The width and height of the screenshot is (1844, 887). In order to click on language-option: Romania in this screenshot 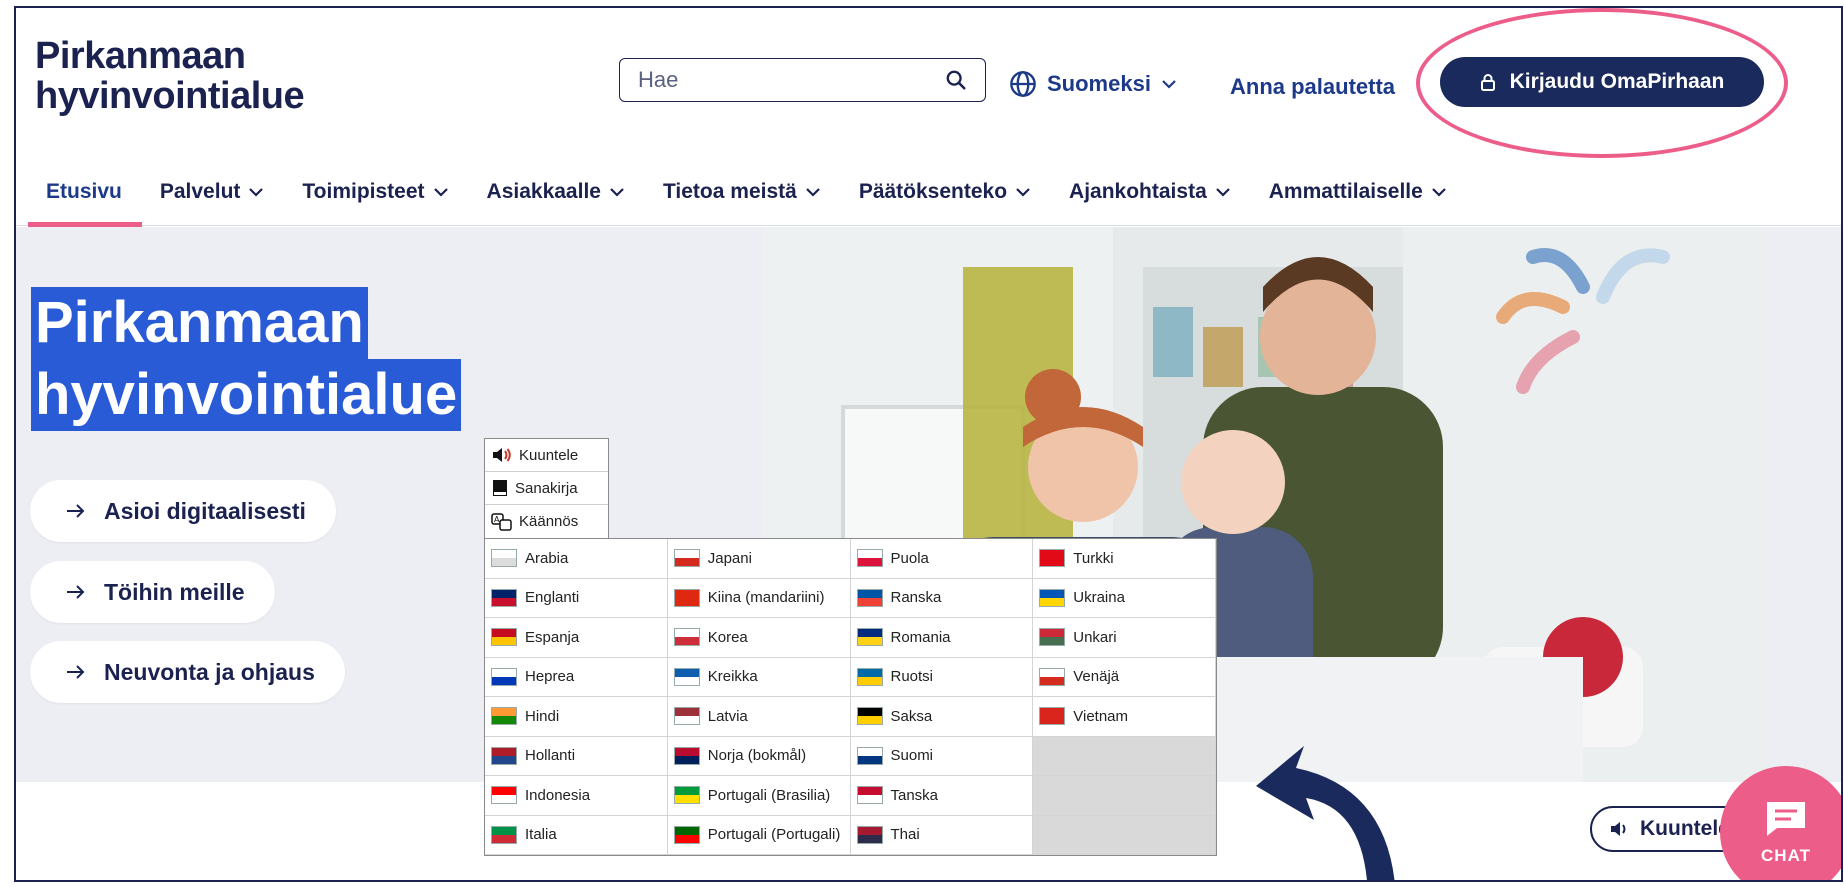, I will do `click(942, 638)`.